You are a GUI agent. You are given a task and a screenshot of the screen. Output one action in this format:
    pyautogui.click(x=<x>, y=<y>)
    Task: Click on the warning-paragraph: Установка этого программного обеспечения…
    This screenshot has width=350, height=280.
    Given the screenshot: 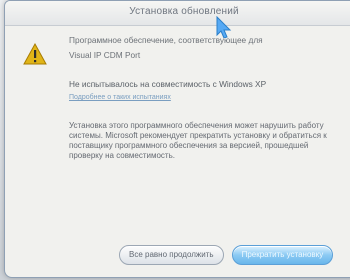 What is the action you would take?
    pyautogui.click(x=198, y=140)
    